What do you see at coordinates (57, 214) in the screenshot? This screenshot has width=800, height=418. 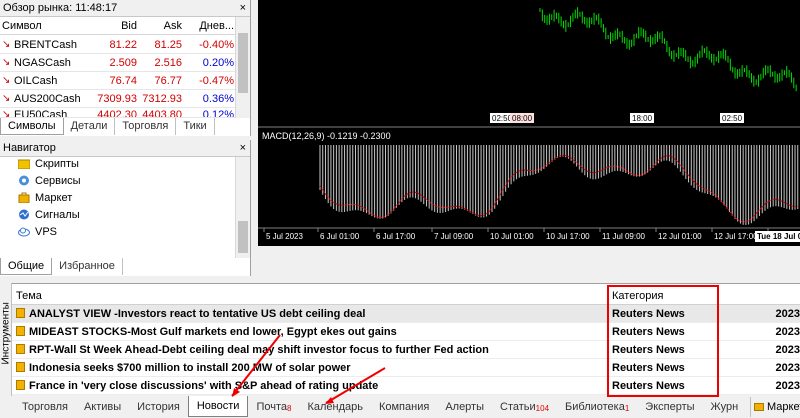 I see `navigator-item-label: Сигналы` at bounding box center [57, 214].